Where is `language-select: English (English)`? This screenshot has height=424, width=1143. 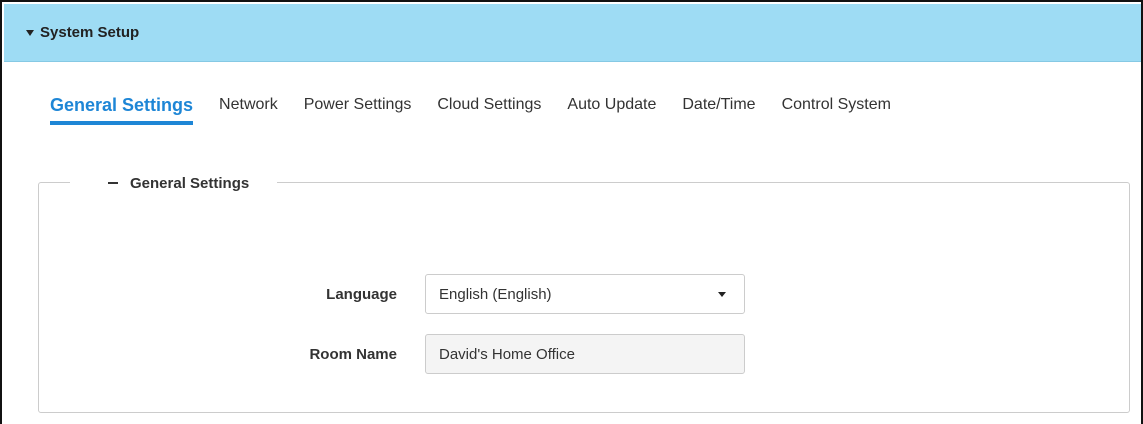 language-select: English (English) is located at coordinates (585, 294).